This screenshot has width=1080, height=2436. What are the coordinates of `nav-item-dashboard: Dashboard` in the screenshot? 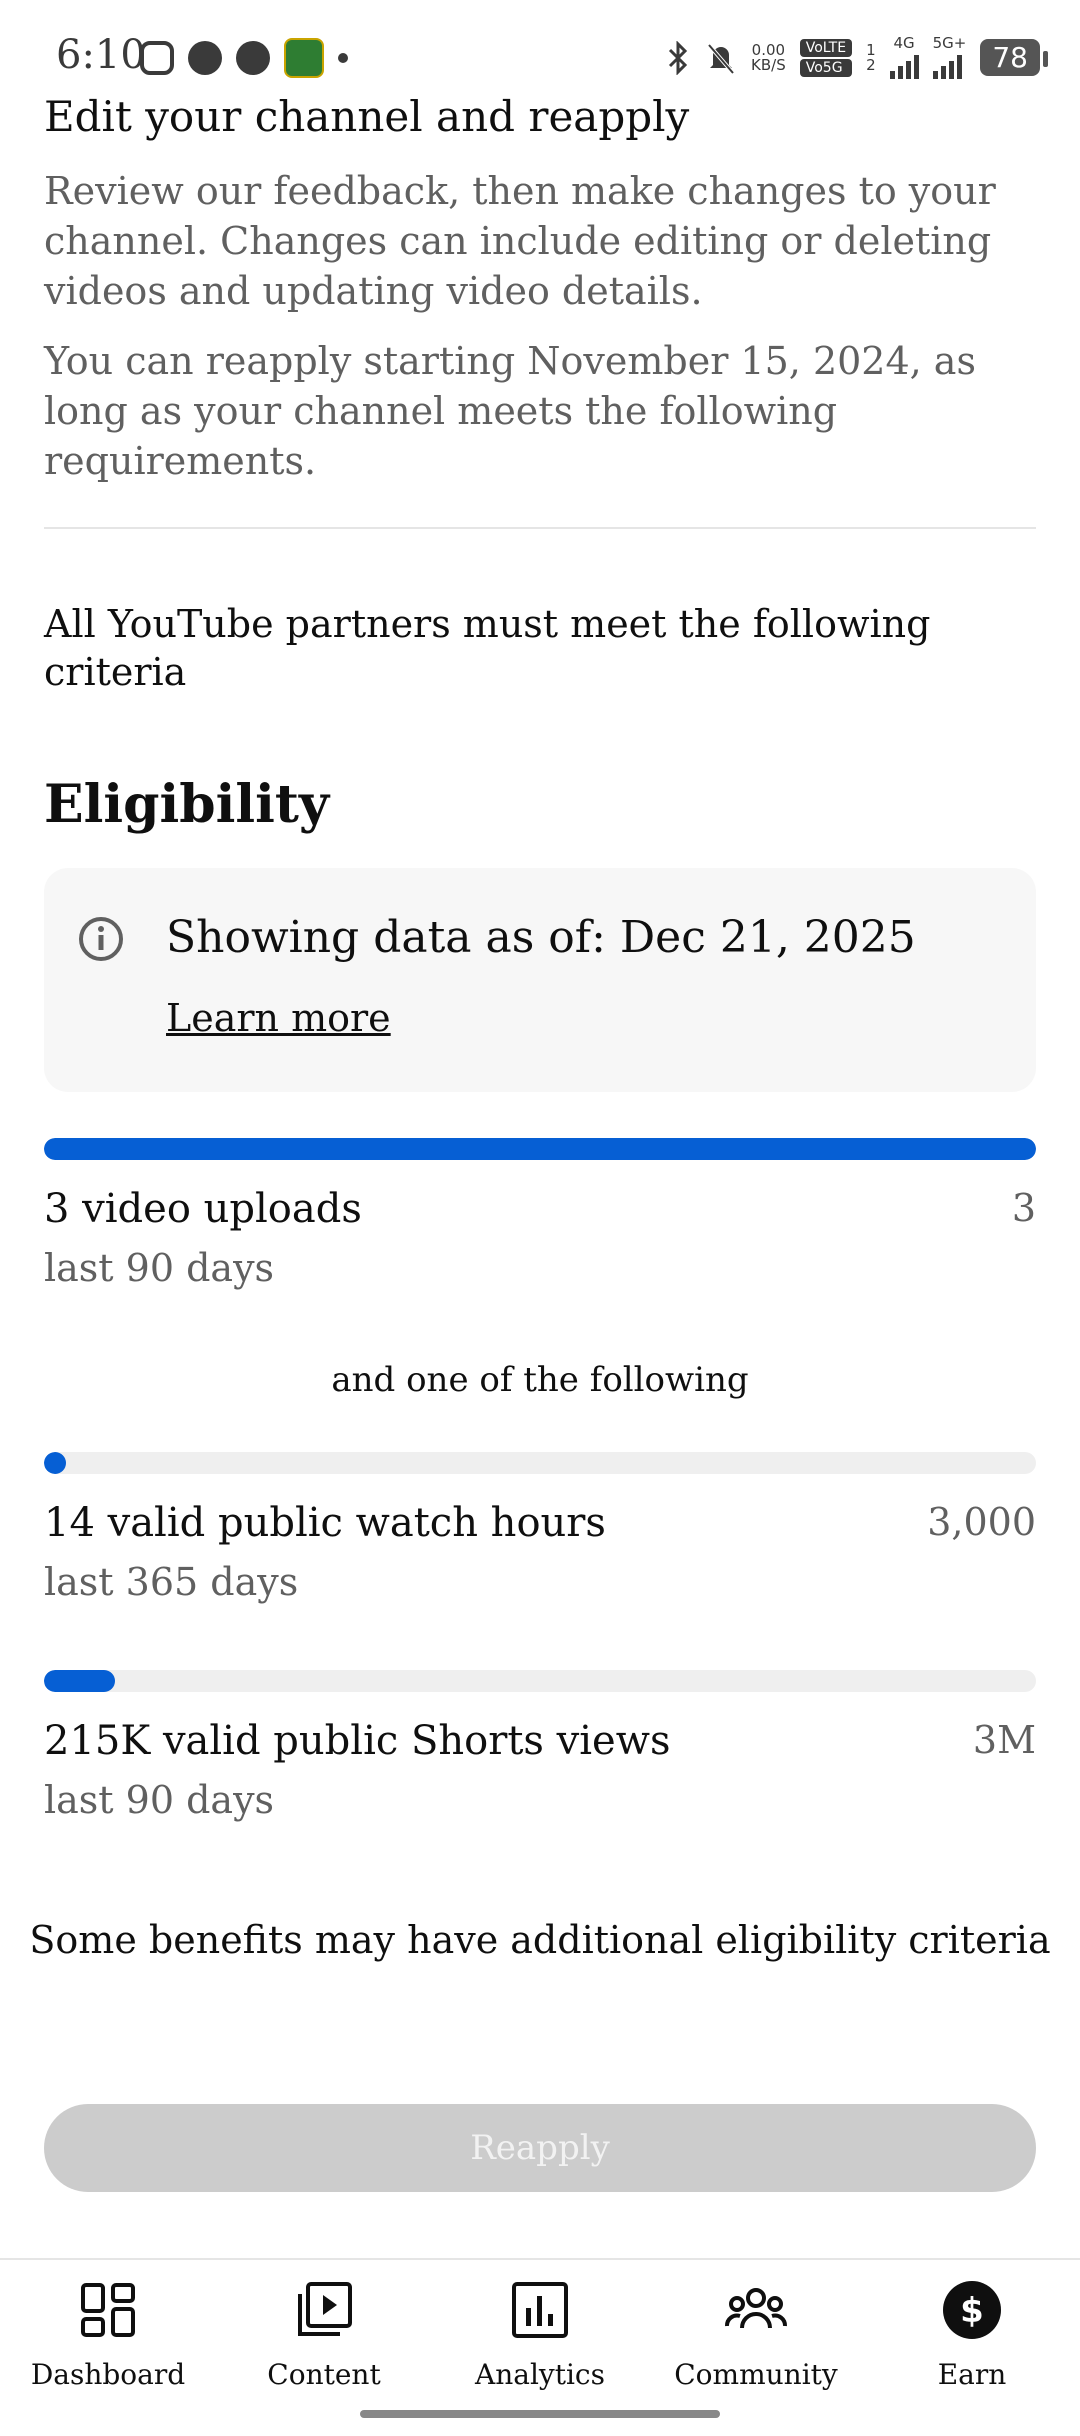 It's located at (108, 2332).